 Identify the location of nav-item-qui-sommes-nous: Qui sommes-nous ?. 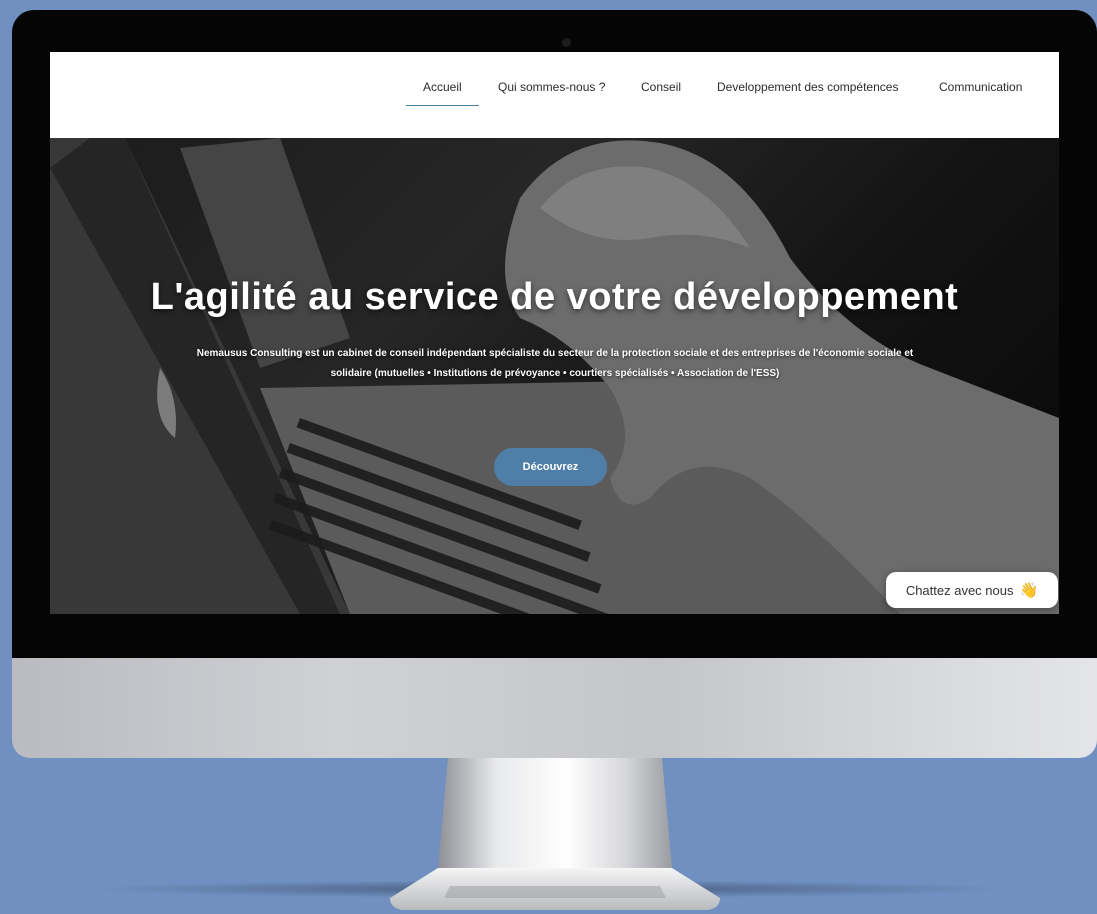
(551, 92).